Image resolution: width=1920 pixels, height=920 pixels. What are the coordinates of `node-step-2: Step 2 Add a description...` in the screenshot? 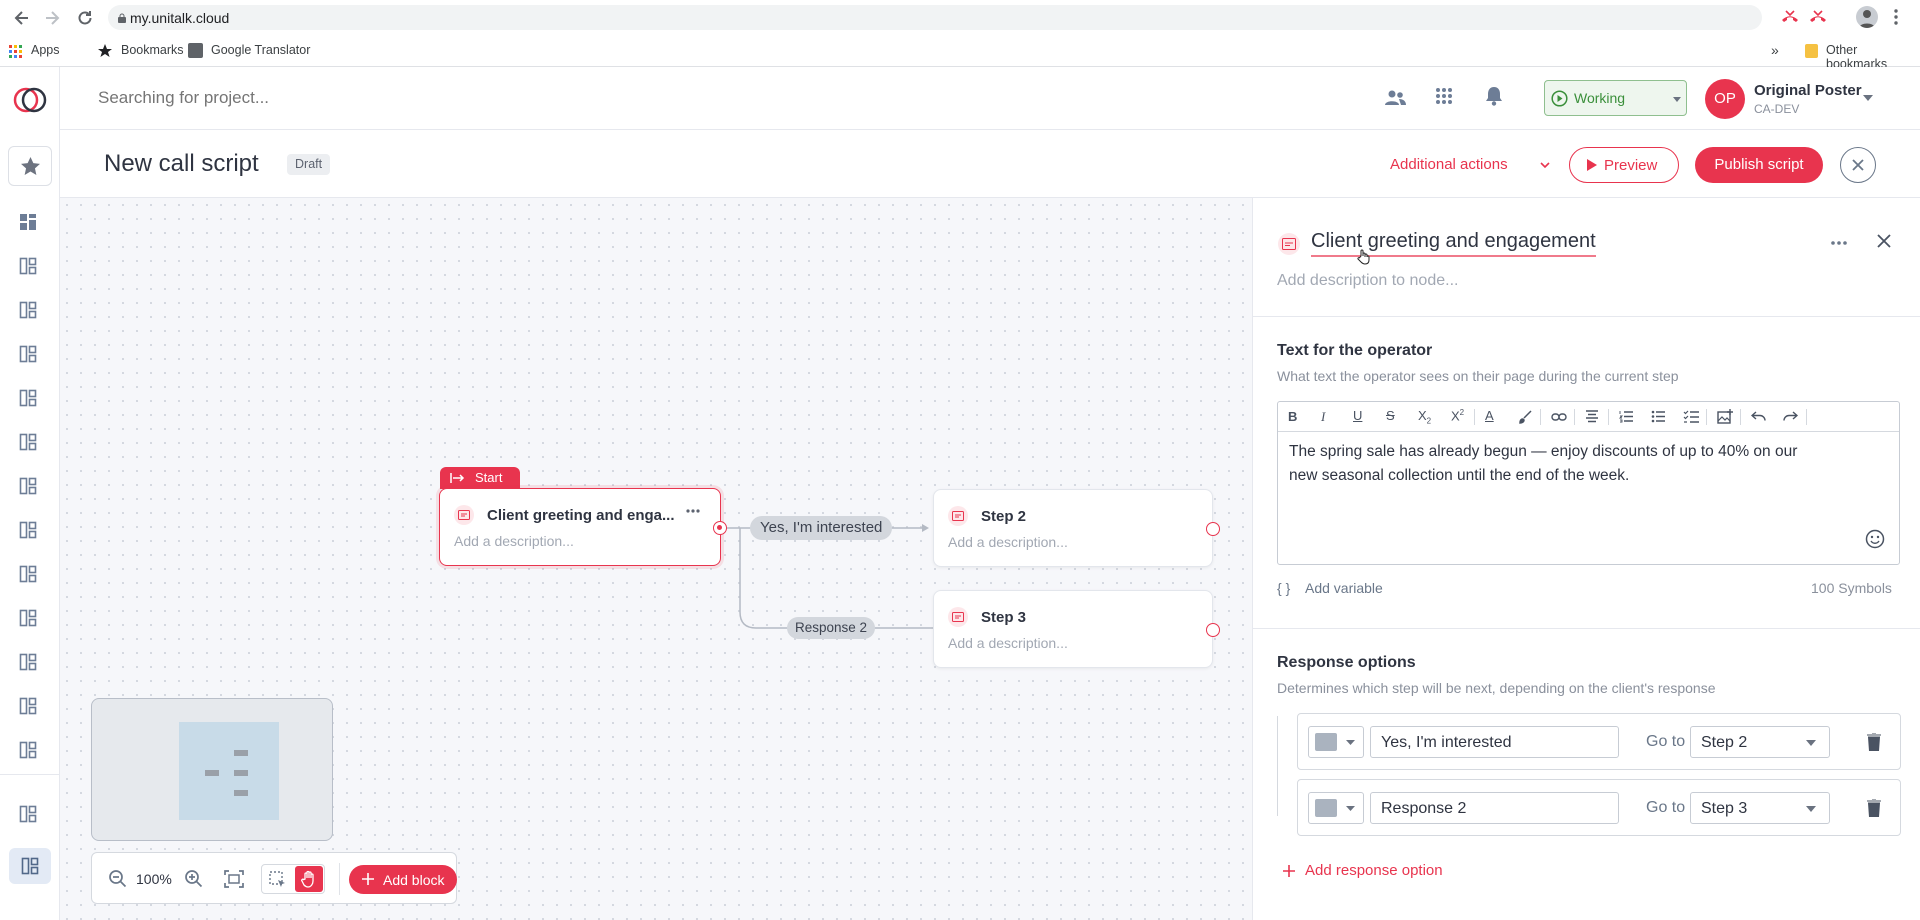 It's located at (1076, 528).